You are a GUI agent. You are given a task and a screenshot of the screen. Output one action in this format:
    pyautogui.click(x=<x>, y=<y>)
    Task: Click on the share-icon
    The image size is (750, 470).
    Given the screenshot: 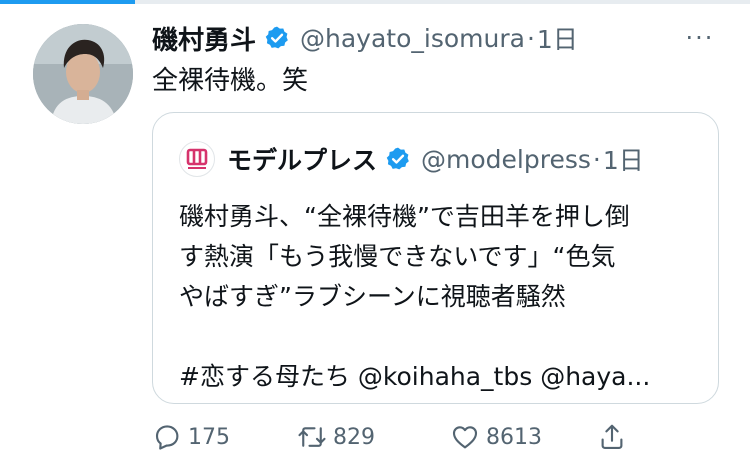 What is the action you would take?
    pyautogui.click(x=612, y=437)
    